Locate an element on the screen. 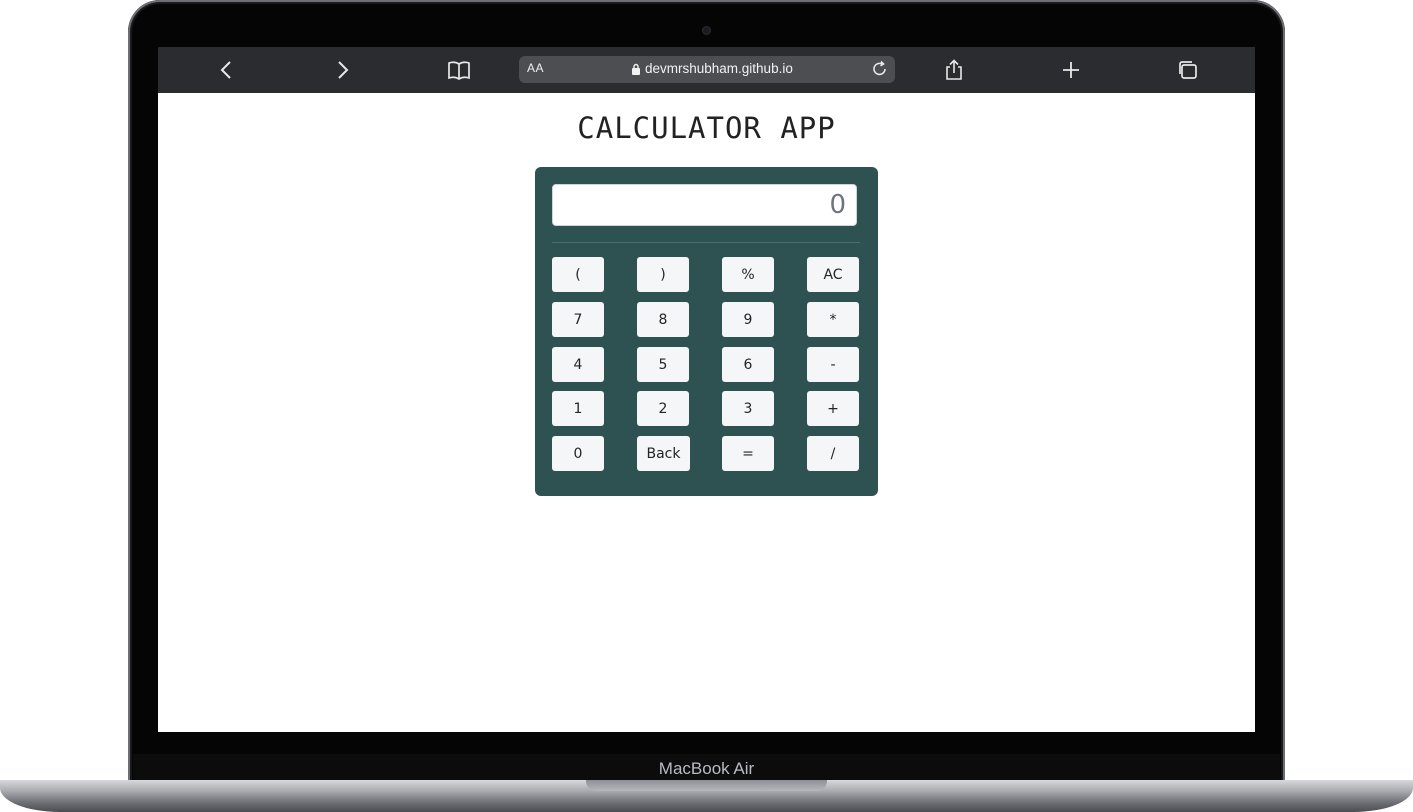 The width and height of the screenshot is (1413, 812). url-text: devmrshubham.github.io is located at coordinates (719, 68).